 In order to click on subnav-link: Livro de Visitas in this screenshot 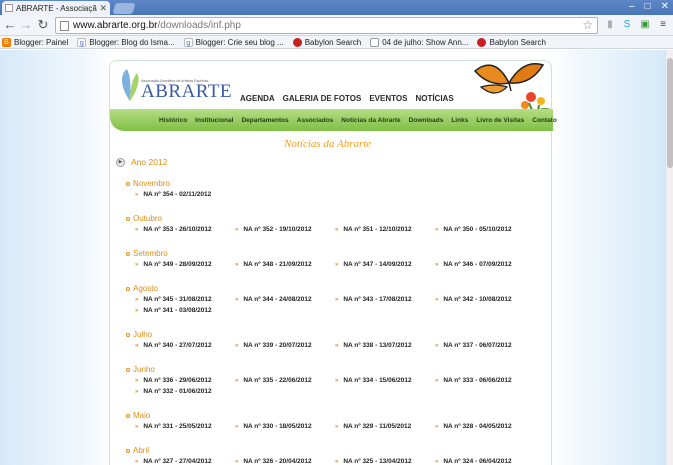, I will do `click(500, 120)`.